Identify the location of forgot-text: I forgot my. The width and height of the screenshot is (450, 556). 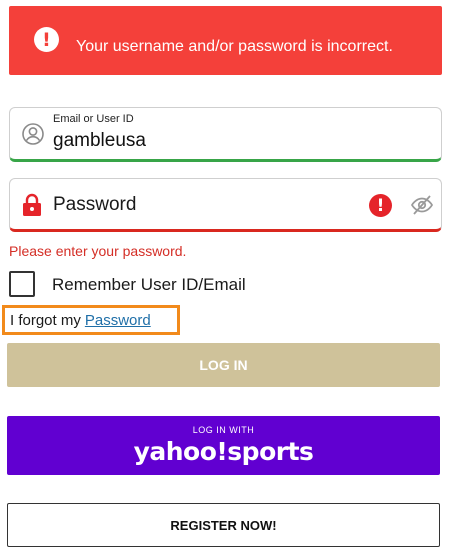
(45, 320).